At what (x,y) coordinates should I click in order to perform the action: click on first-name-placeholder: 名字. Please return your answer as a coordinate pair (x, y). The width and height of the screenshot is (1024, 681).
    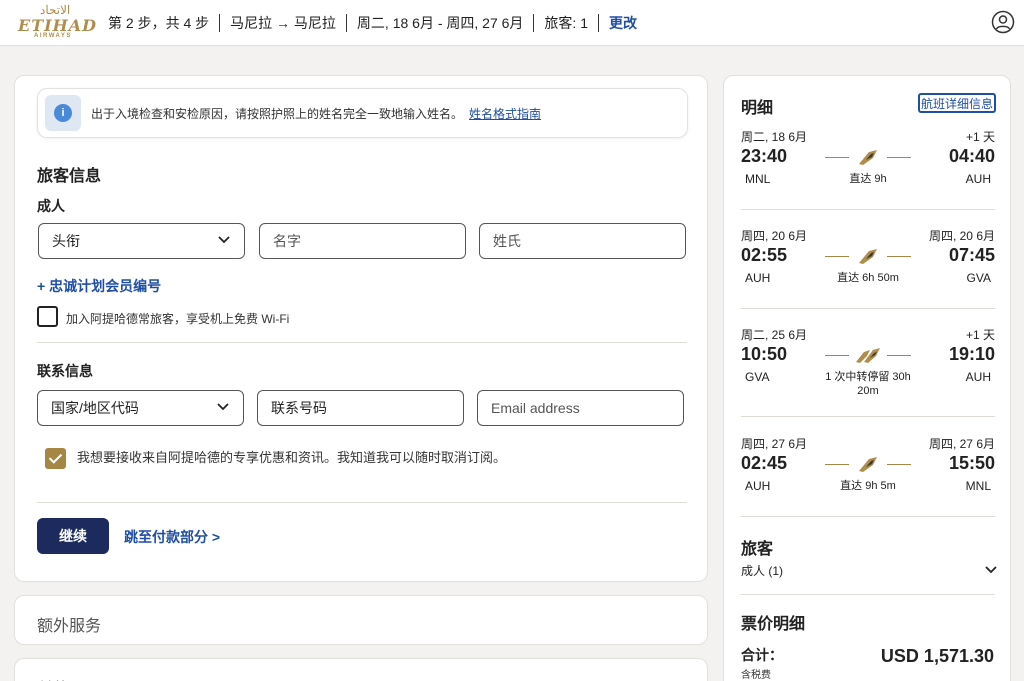
    Looking at the image, I should click on (287, 241).